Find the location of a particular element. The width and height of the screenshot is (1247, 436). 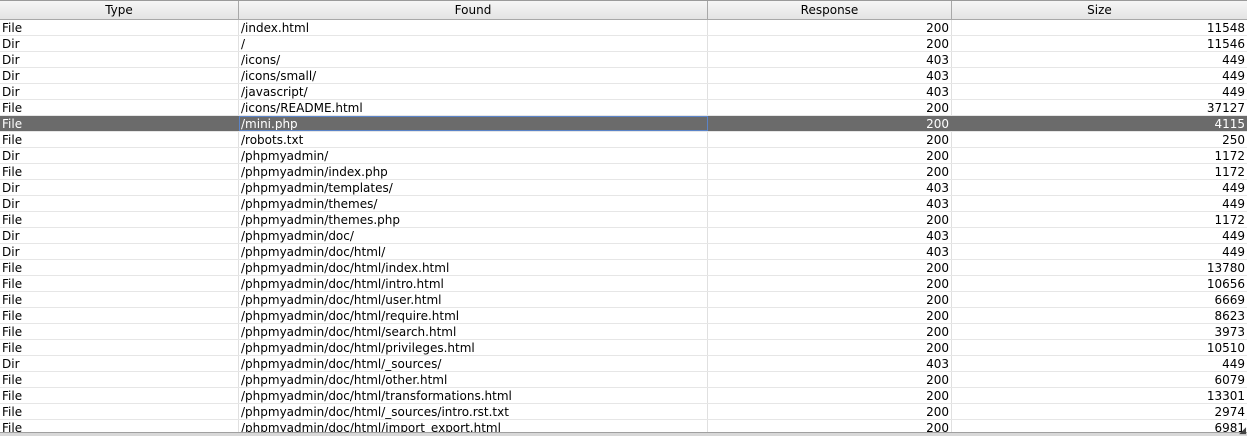

cell-found: /phpmyadmin/ is located at coordinates (473, 155).